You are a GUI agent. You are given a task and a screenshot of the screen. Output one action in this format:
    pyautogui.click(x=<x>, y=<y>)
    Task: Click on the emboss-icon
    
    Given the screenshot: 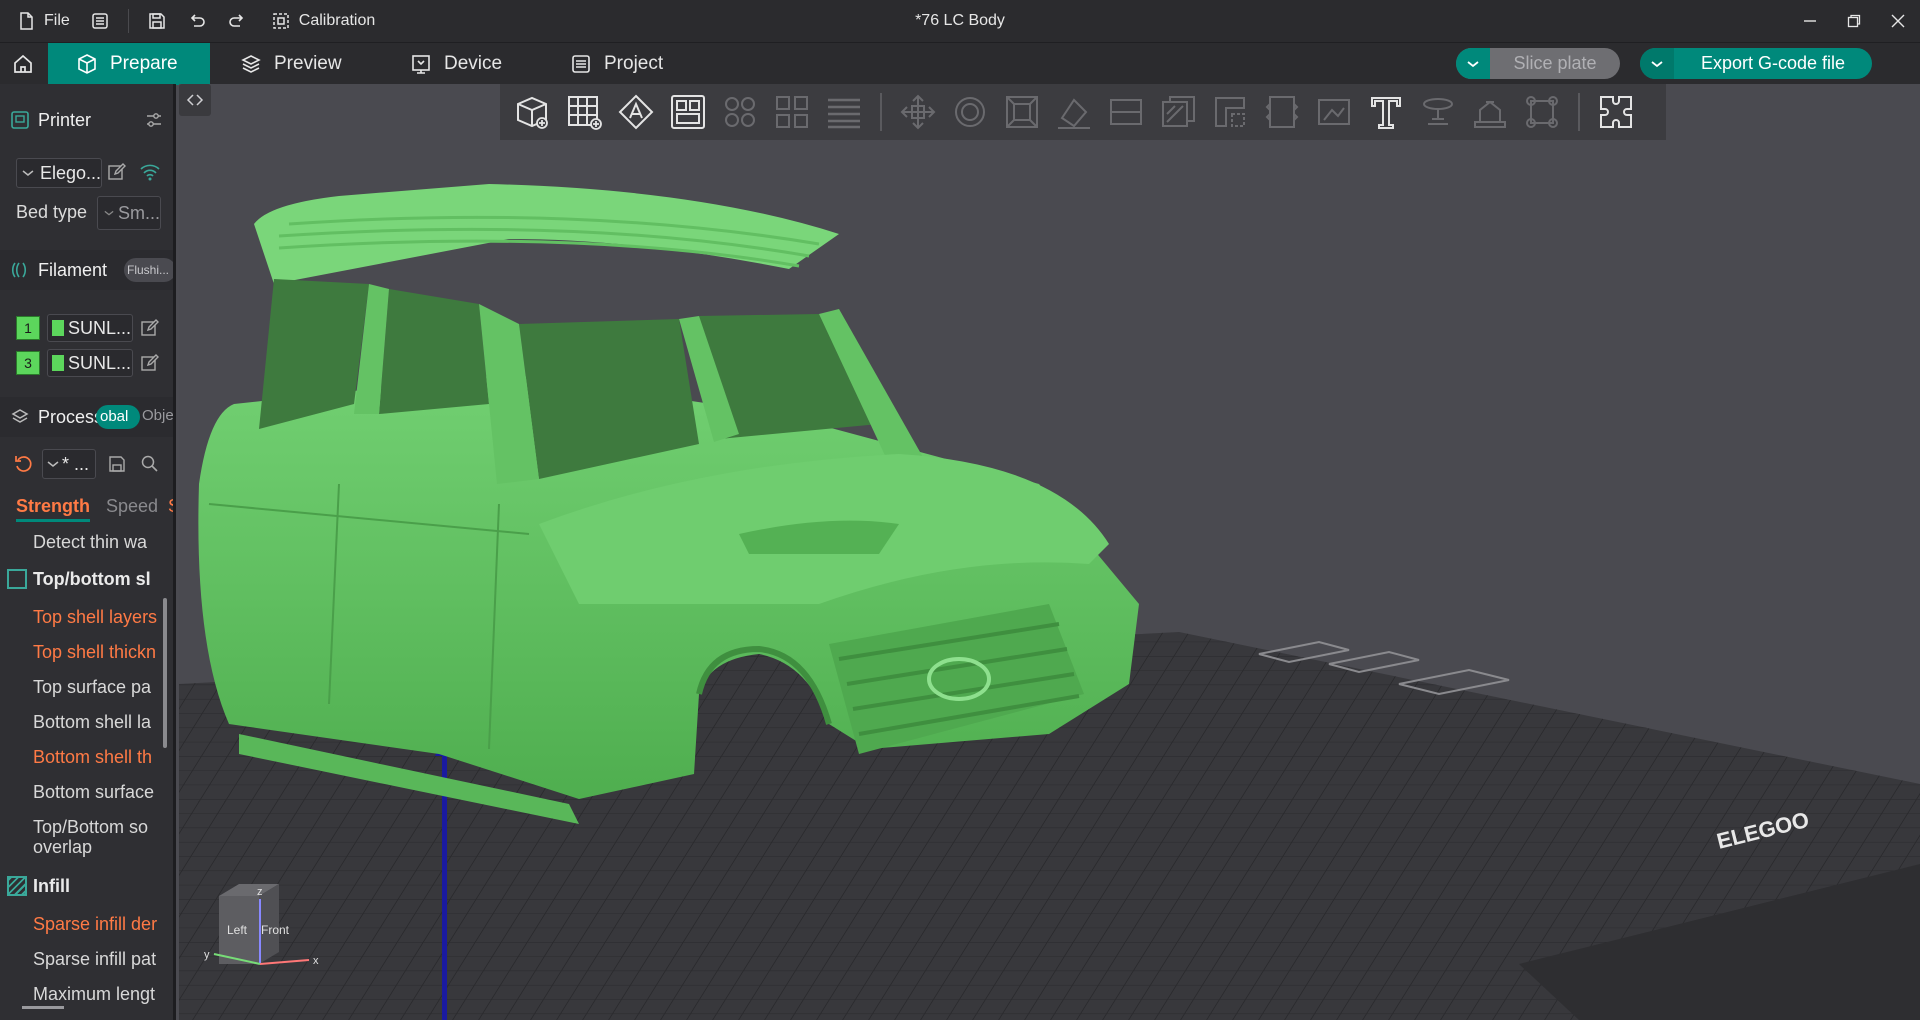 What is the action you would take?
    pyautogui.click(x=1438, y=111)
    